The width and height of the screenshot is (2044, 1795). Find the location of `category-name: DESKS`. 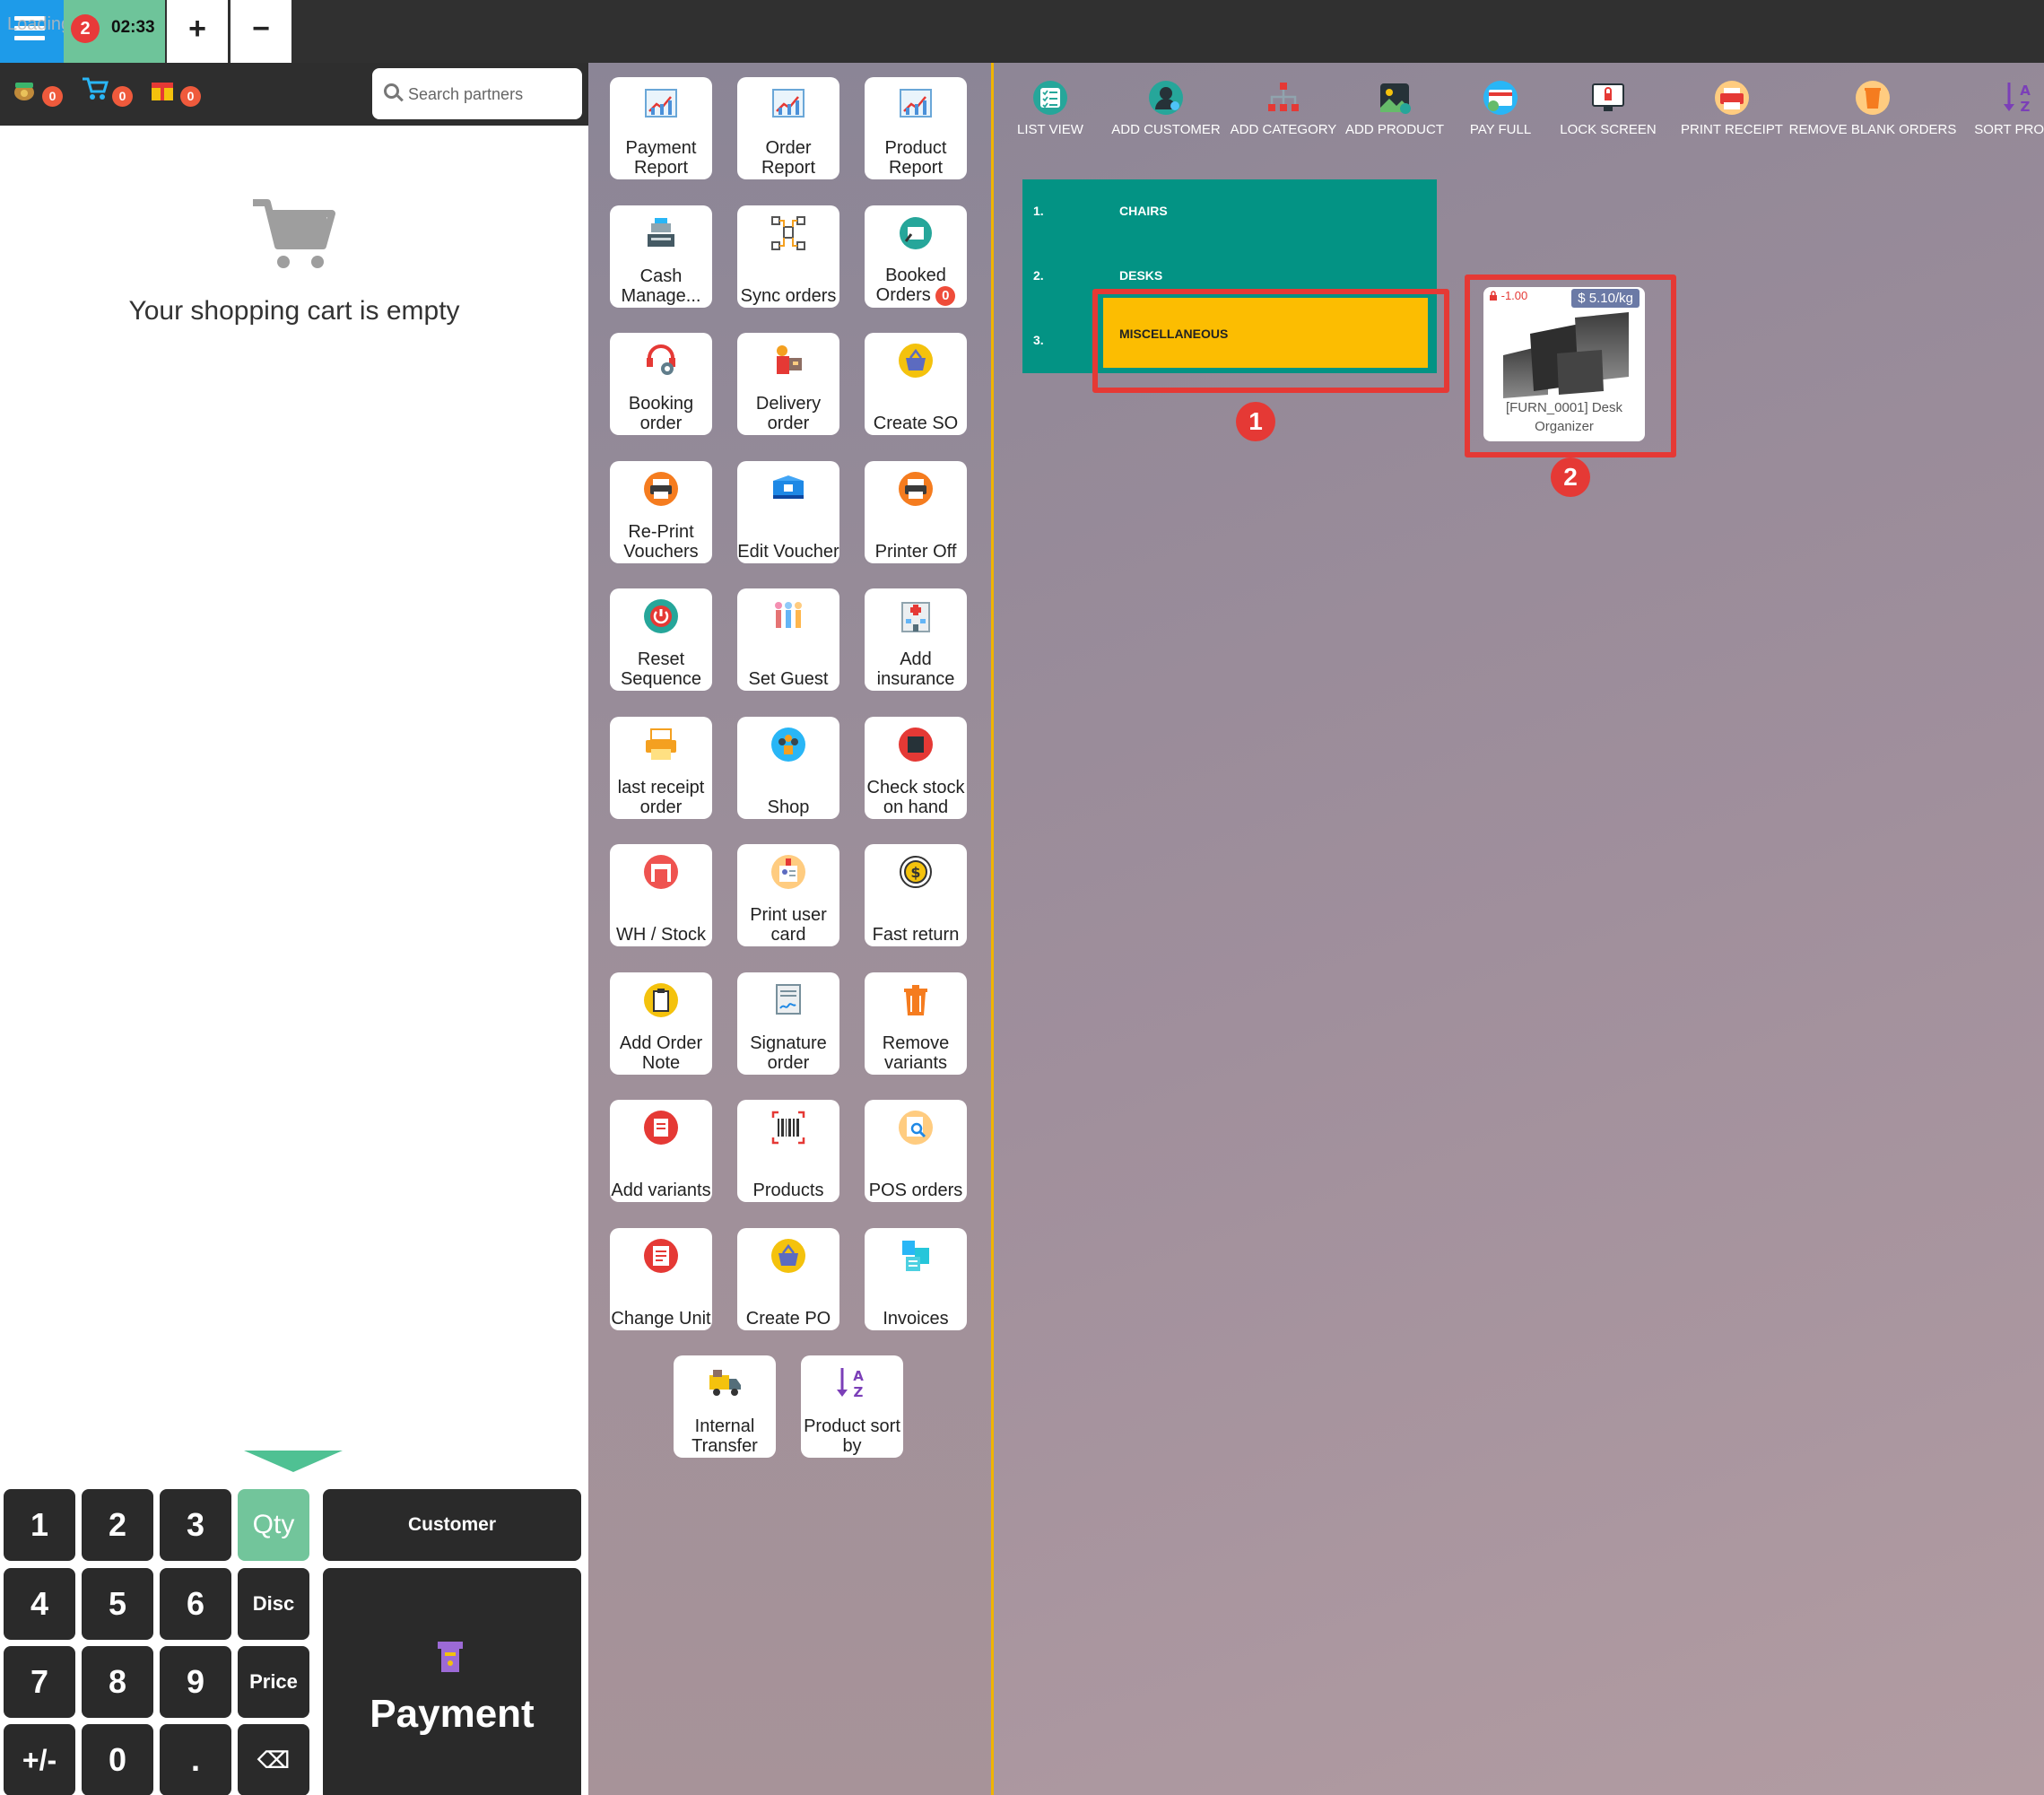

category-name: DESKS is located at coordinates (1141, 275).